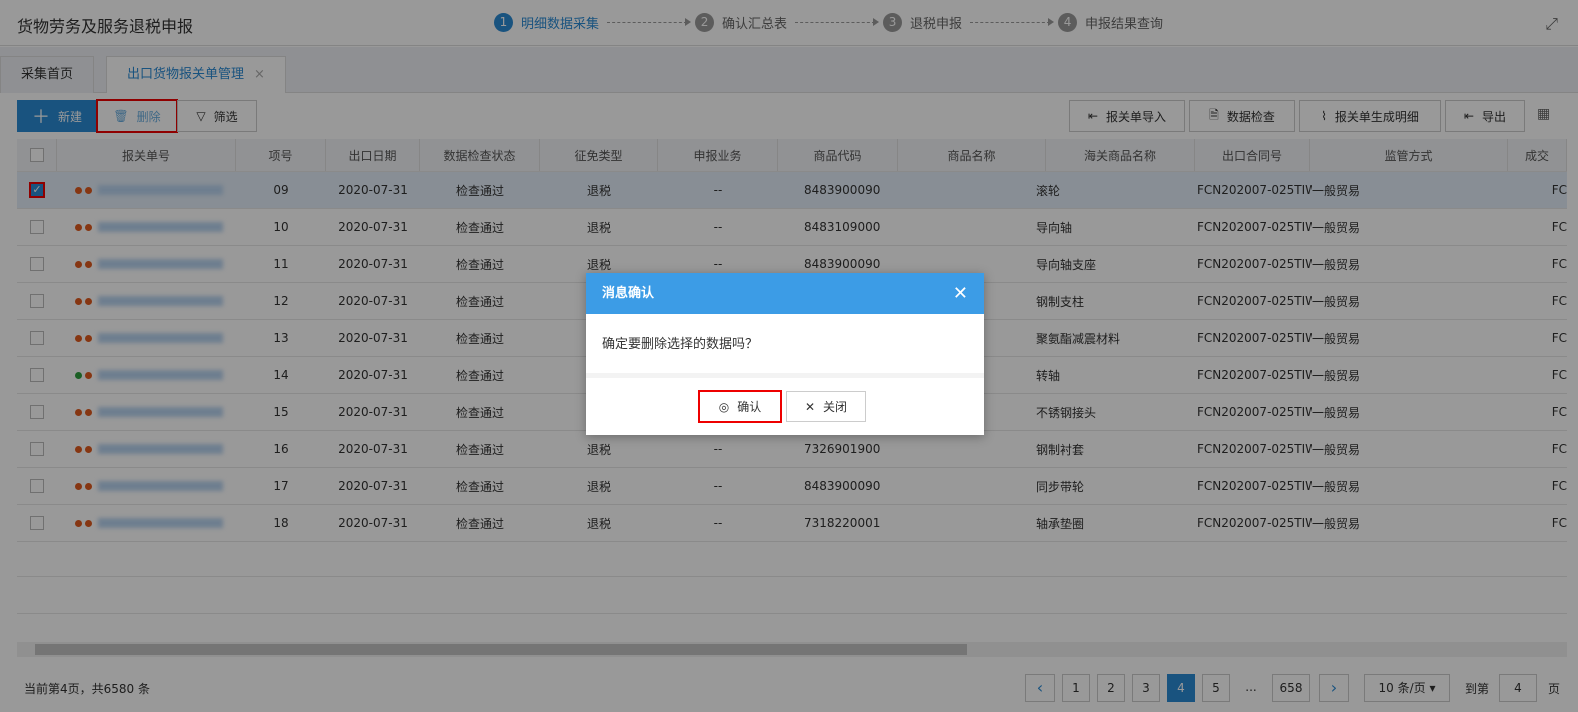 Image resolution: width=1578 pixels, height=712 pixels. What do you see at coordinates (749, 407) in the screenshot?
I see `button-label: 确认` at bounding box center [749, 407].